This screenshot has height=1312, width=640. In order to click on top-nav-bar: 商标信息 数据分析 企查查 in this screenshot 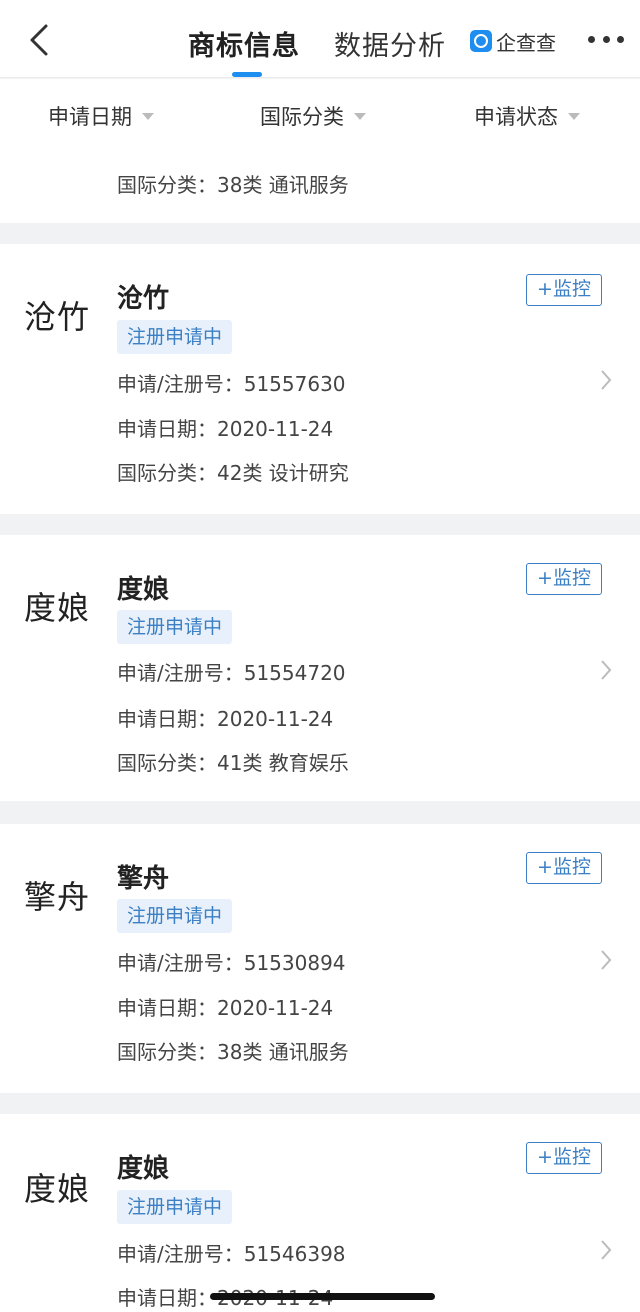, I will do `click(320, 39)`.